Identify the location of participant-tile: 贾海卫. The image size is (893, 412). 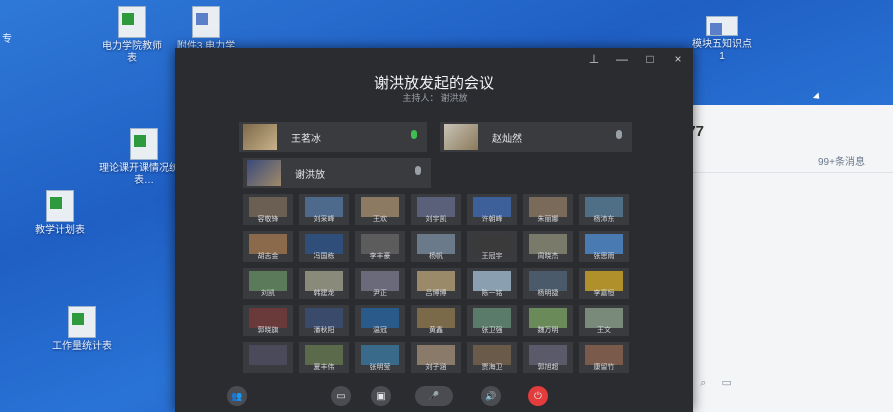
(492, 357).